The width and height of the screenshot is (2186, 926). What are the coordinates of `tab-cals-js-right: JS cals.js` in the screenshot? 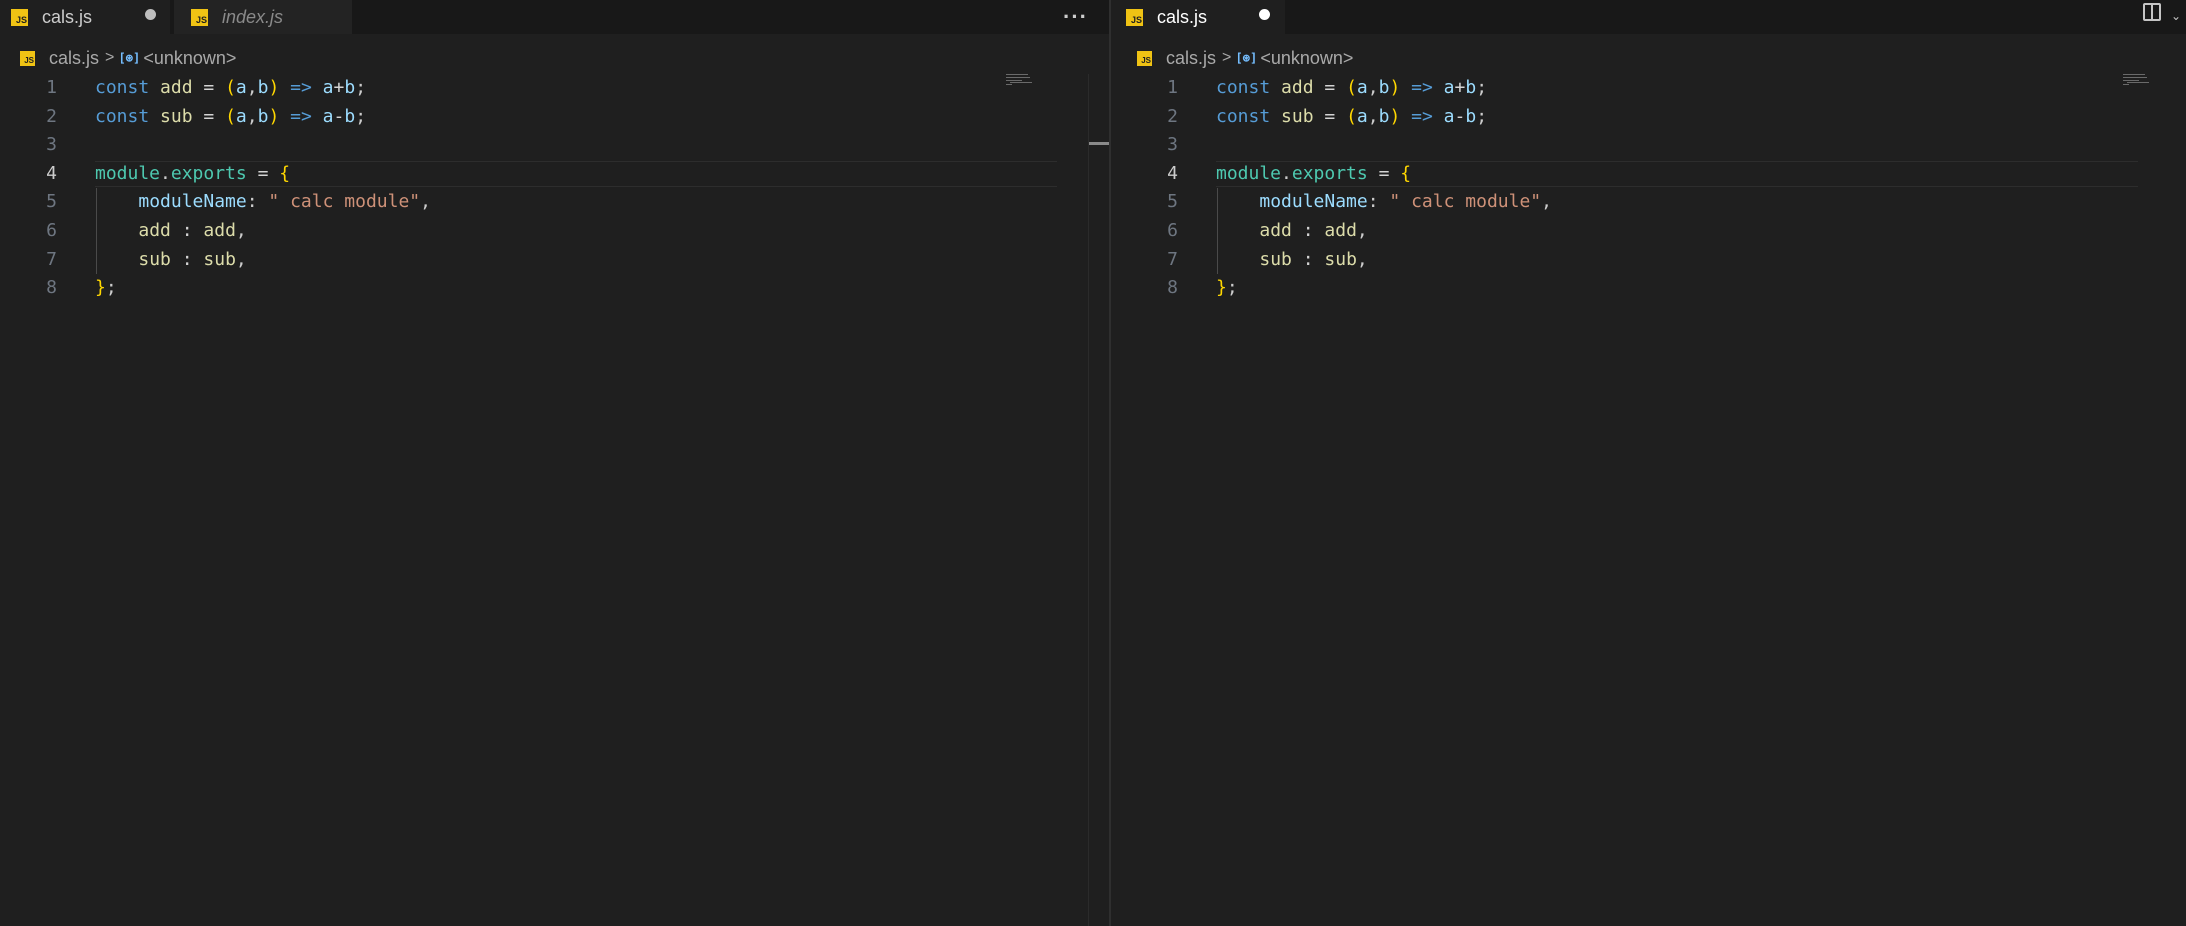 It's located at (1198, 17).